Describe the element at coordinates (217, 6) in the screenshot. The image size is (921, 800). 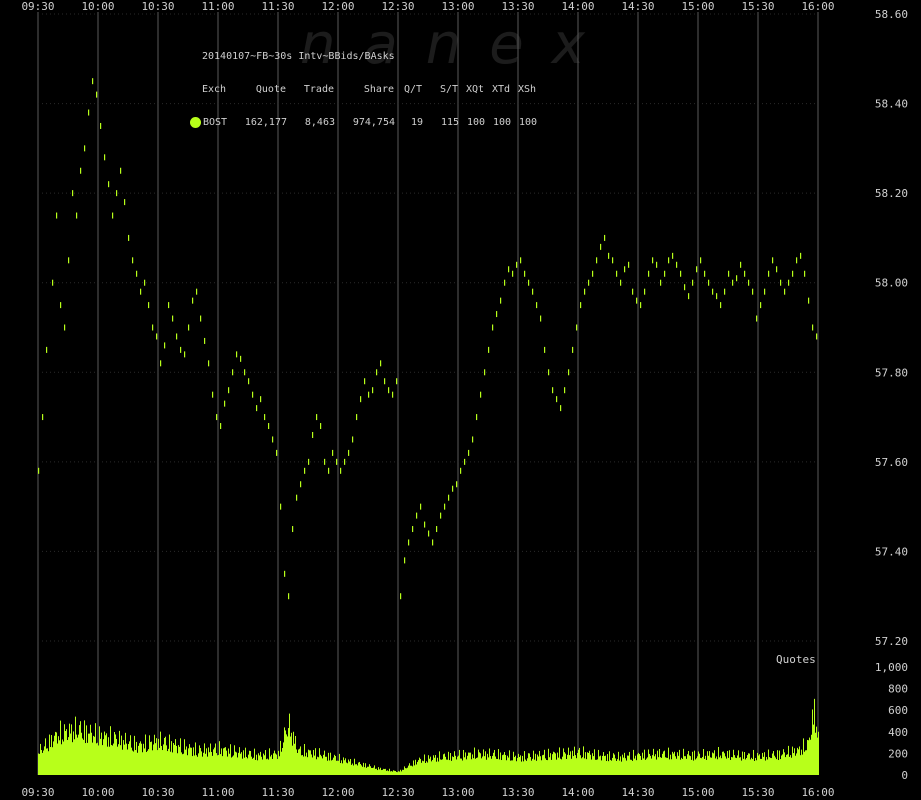
I see `x-tick-top: 11:00` at that location.